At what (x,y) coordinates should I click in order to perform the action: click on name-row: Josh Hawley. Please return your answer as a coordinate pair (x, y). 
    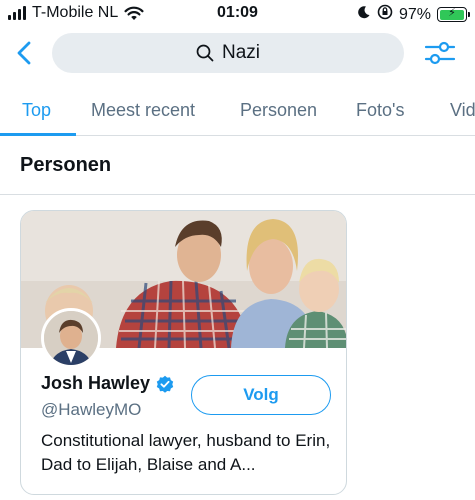
    Looking at the image, I should click on (107, 383).